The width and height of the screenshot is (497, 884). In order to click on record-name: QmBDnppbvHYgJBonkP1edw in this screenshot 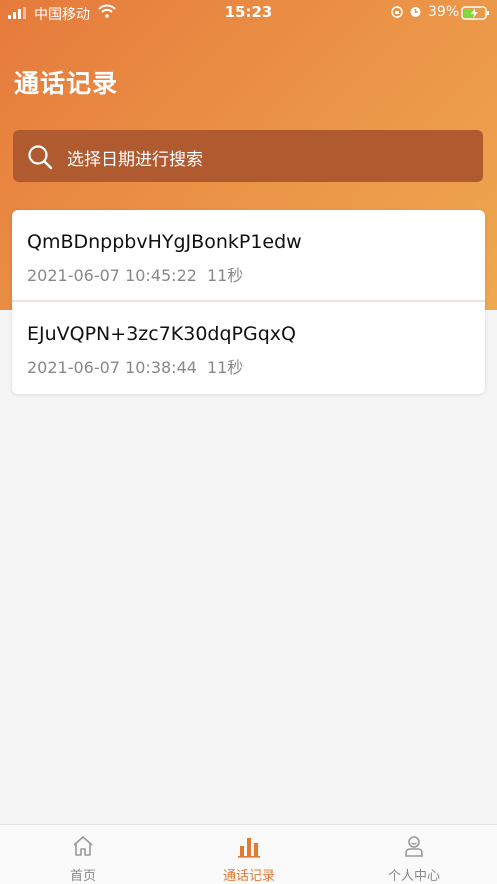, I will do `click(164, 242)`.